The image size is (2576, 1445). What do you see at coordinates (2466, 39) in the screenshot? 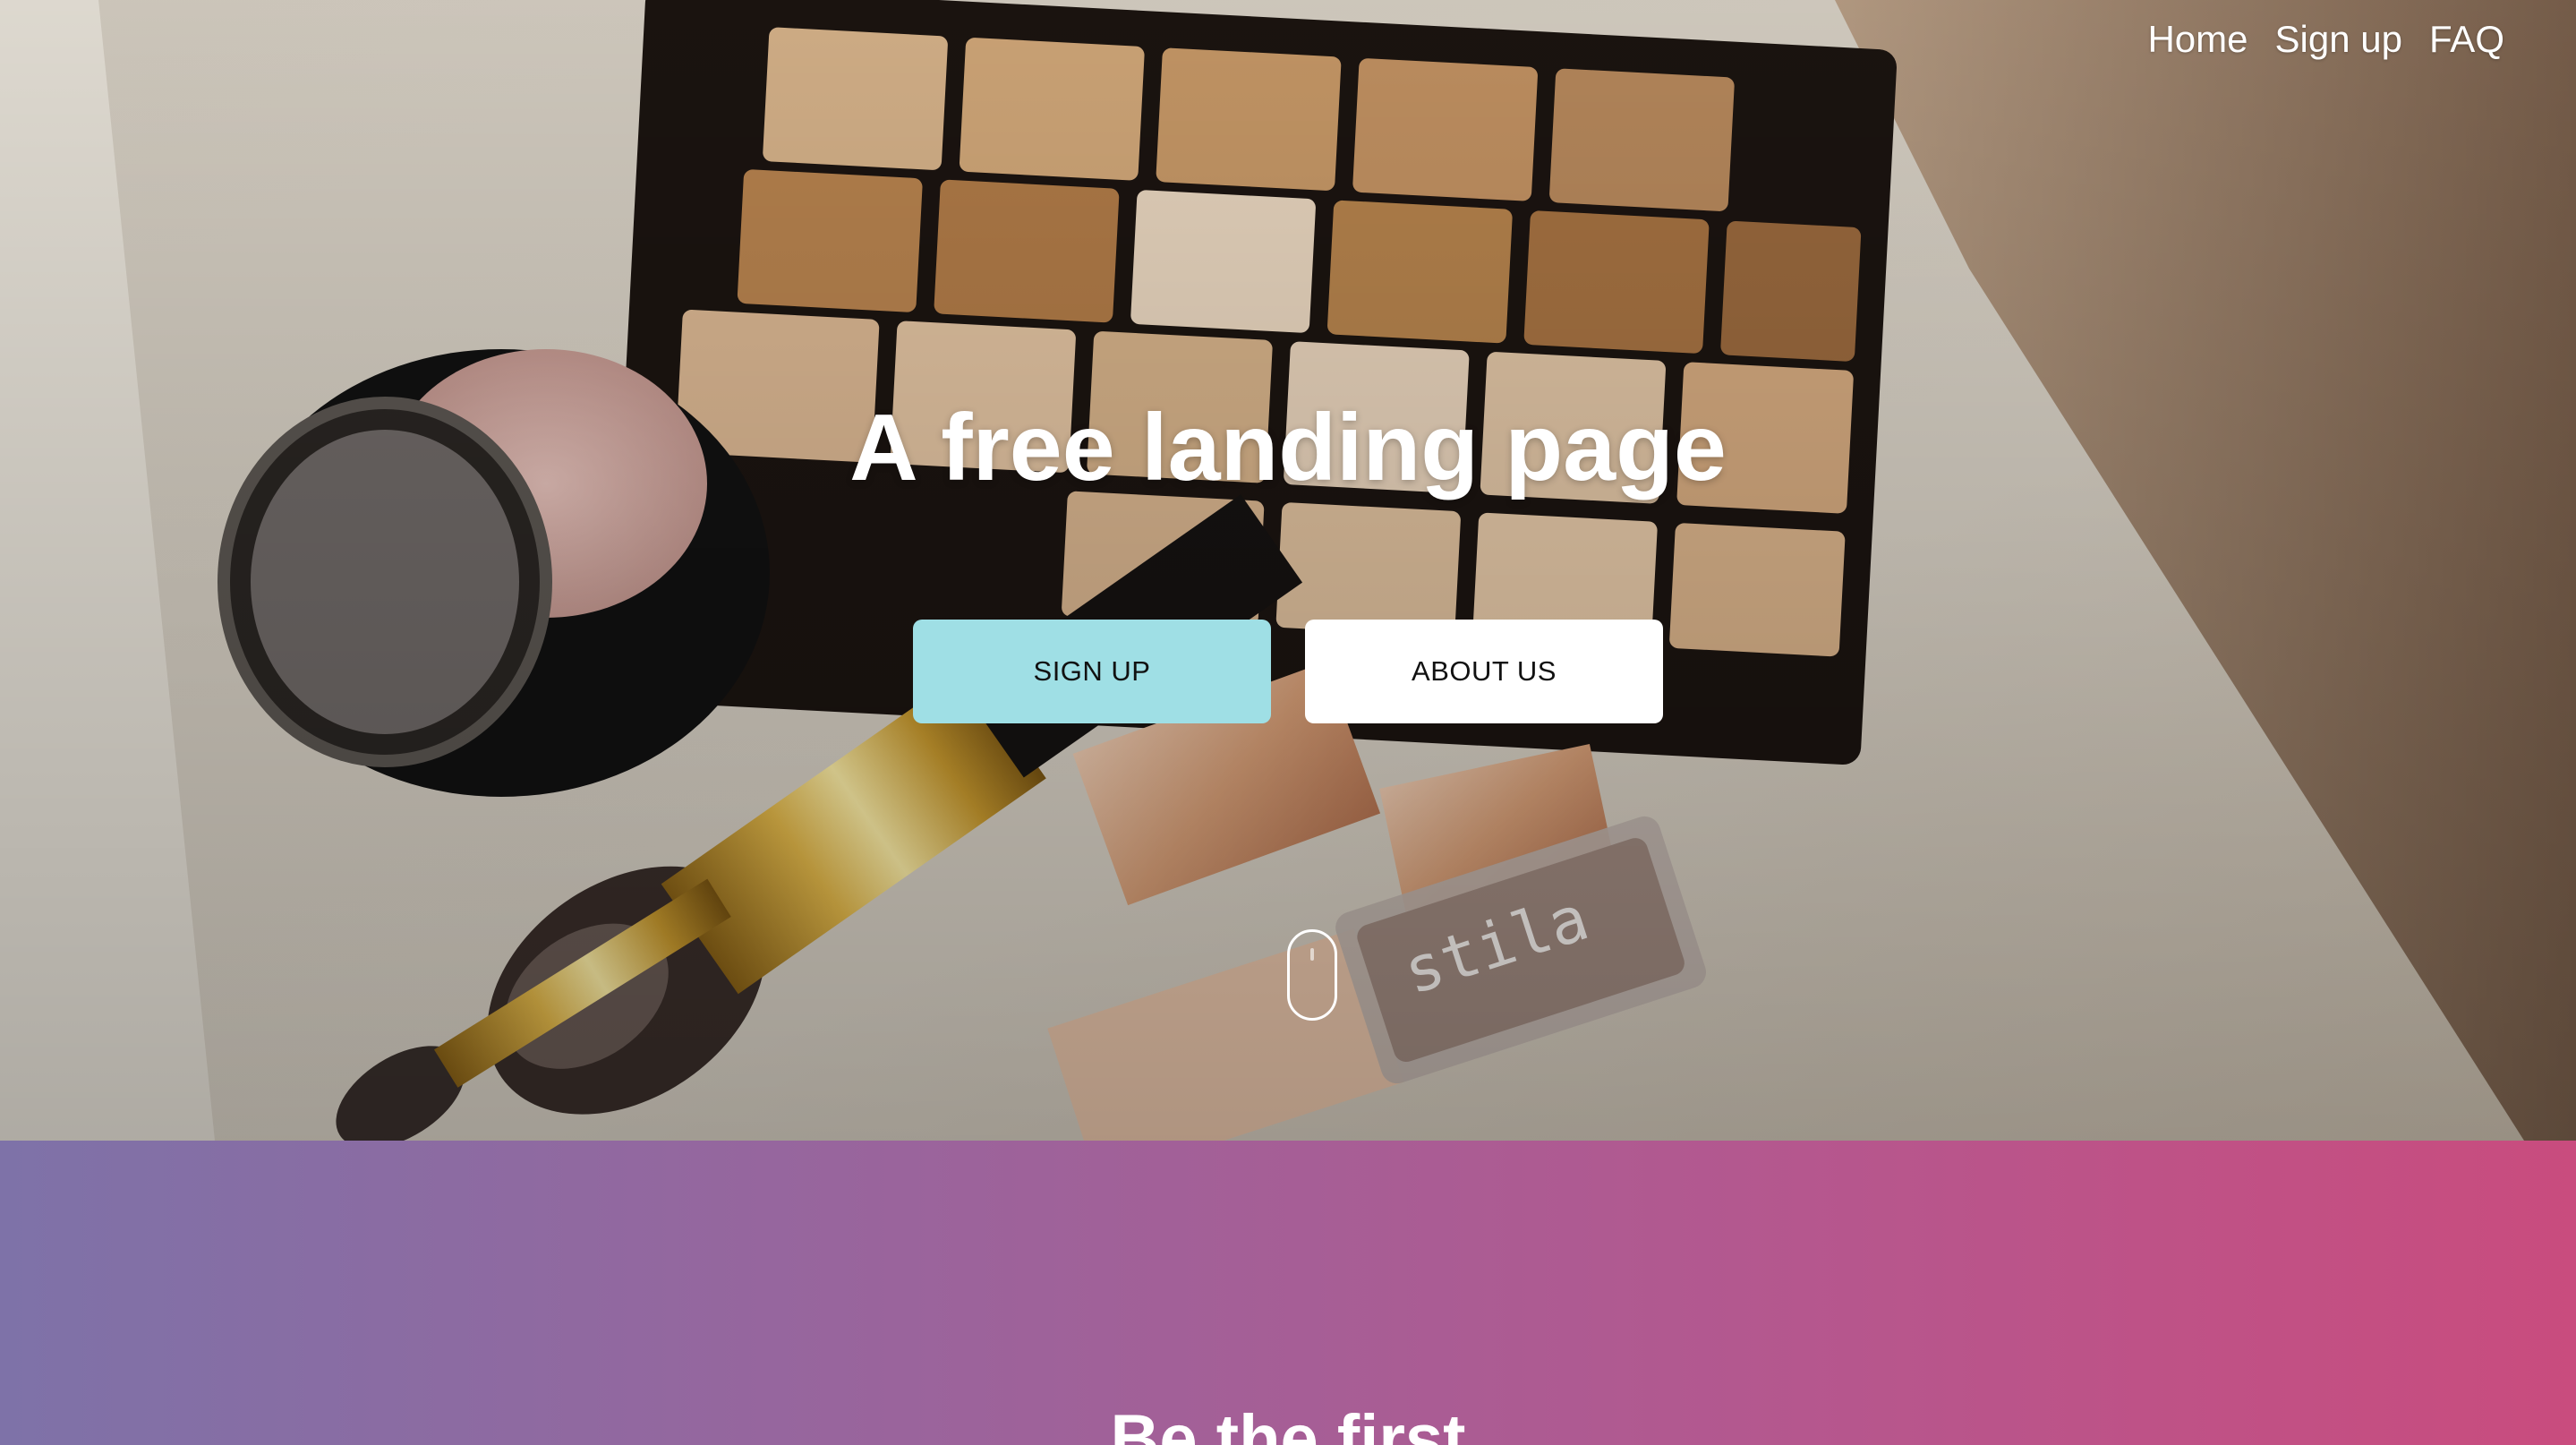
I see `nav-faq-link: FAQ` at bounding box center [2466, 39].